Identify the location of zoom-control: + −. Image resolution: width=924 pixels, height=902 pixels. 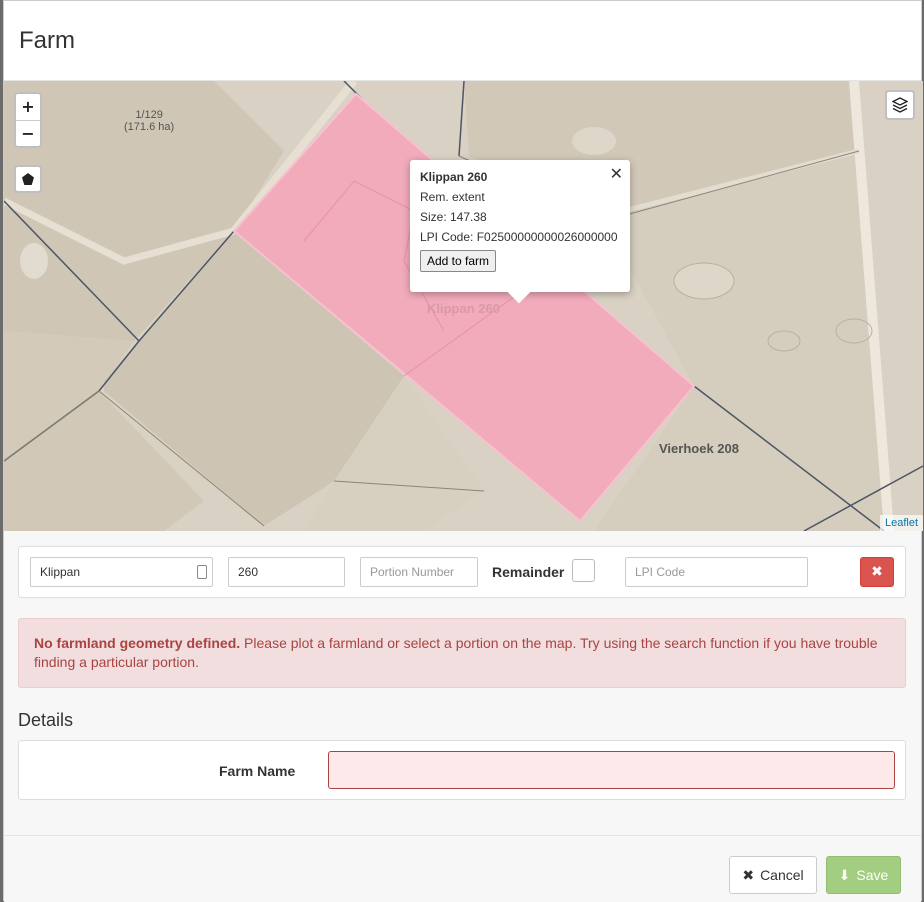
(28, 120).